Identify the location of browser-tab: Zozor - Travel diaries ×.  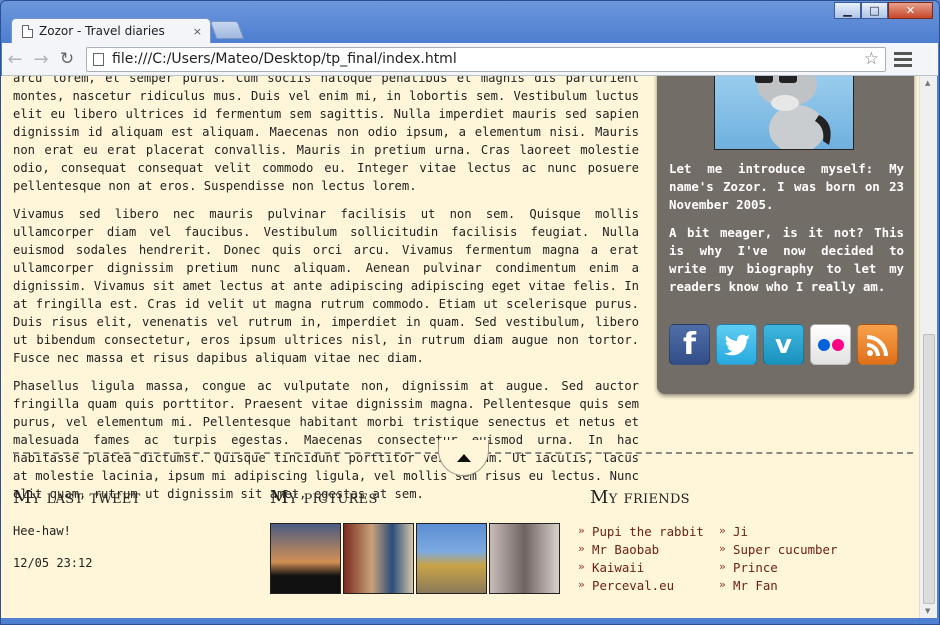
(111, 30).